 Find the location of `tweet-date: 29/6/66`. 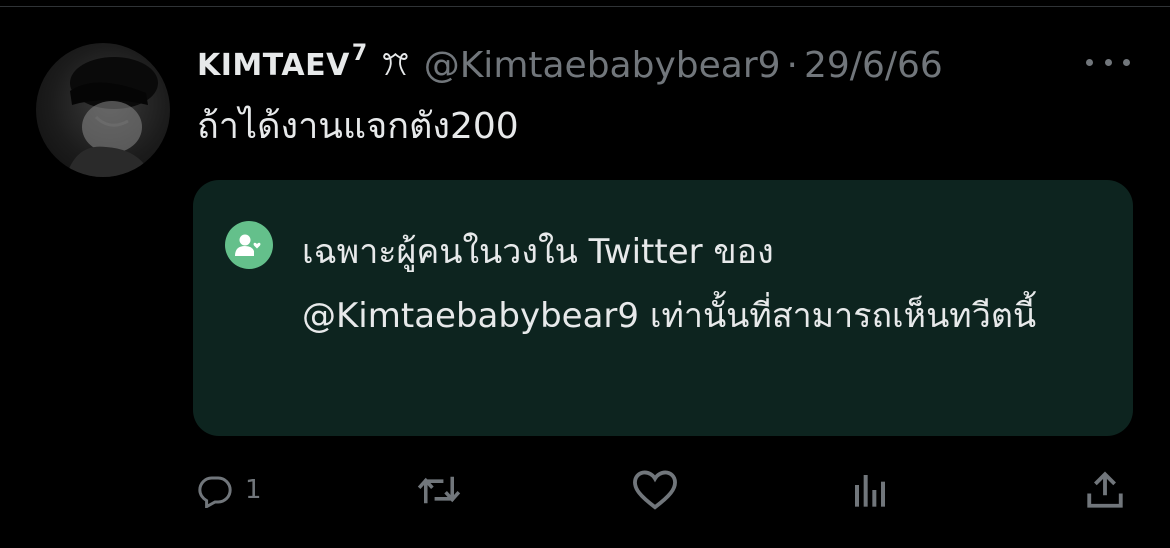

tweet-date: 29/6/66 is located at coordinates (873, 65).